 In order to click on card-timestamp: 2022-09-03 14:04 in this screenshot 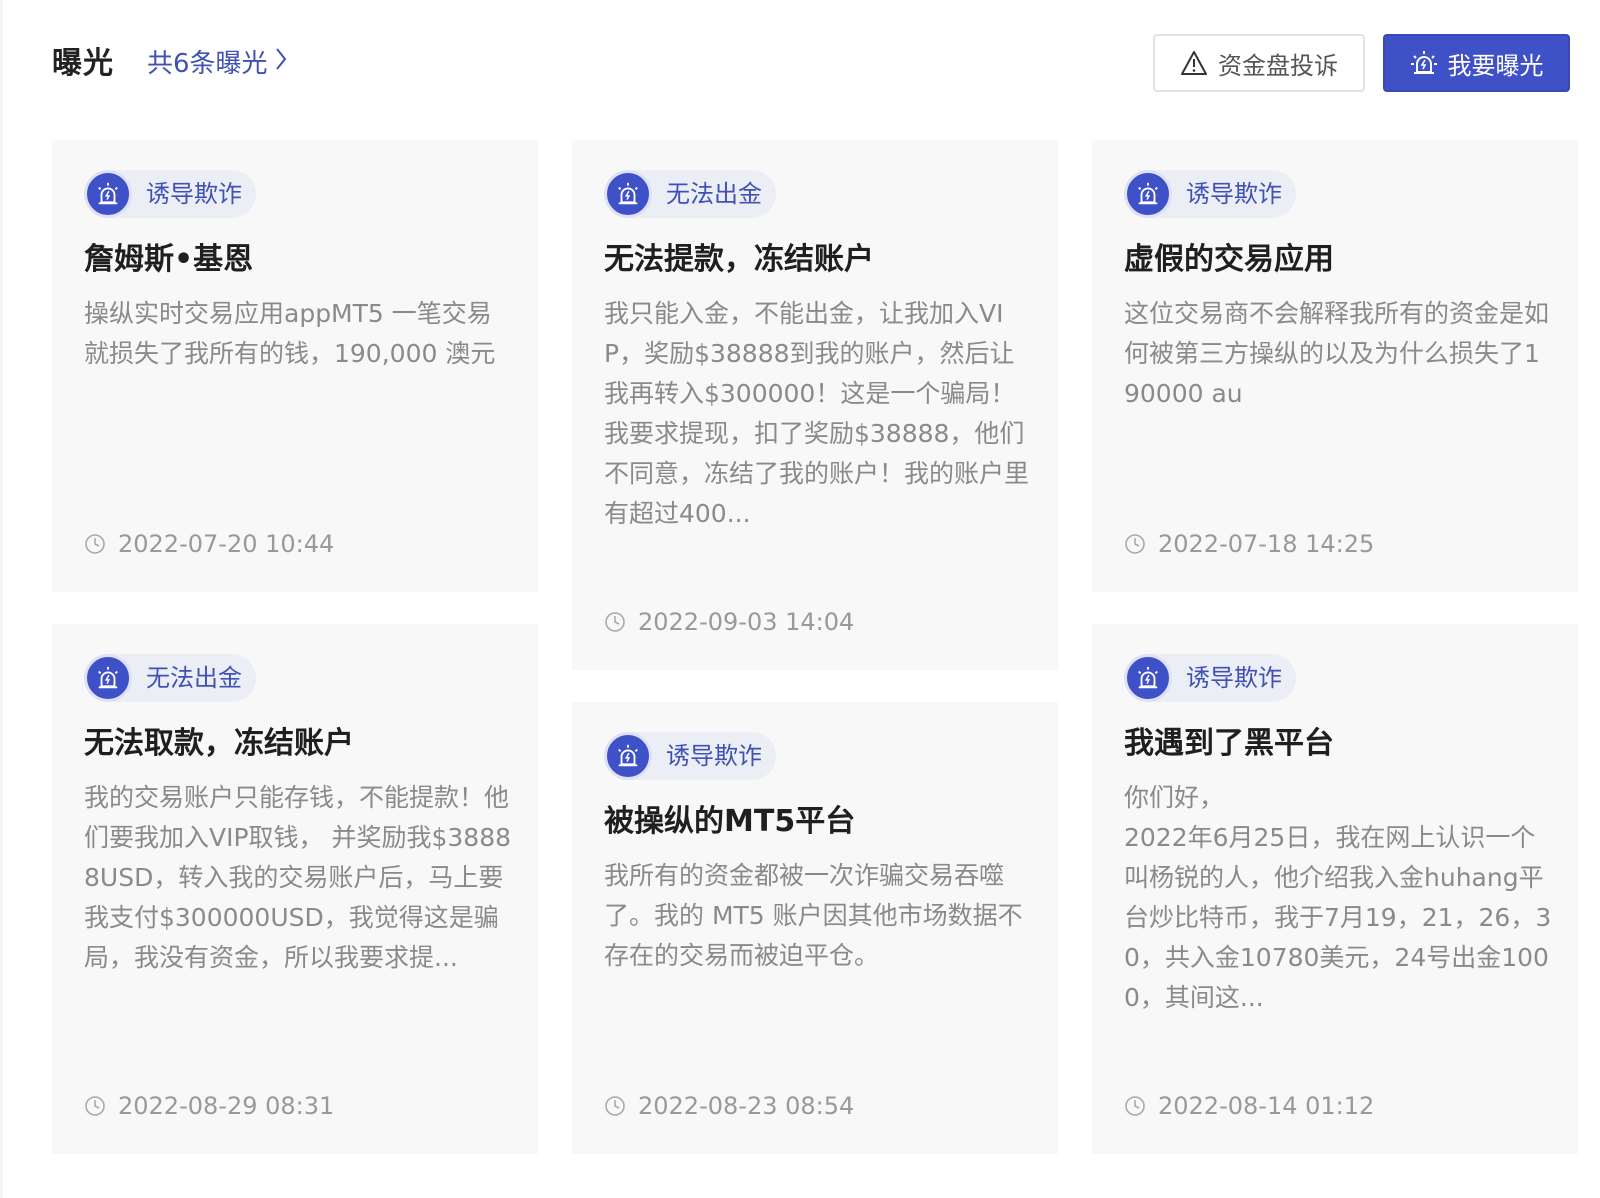, I will do `click(729, 622)`.